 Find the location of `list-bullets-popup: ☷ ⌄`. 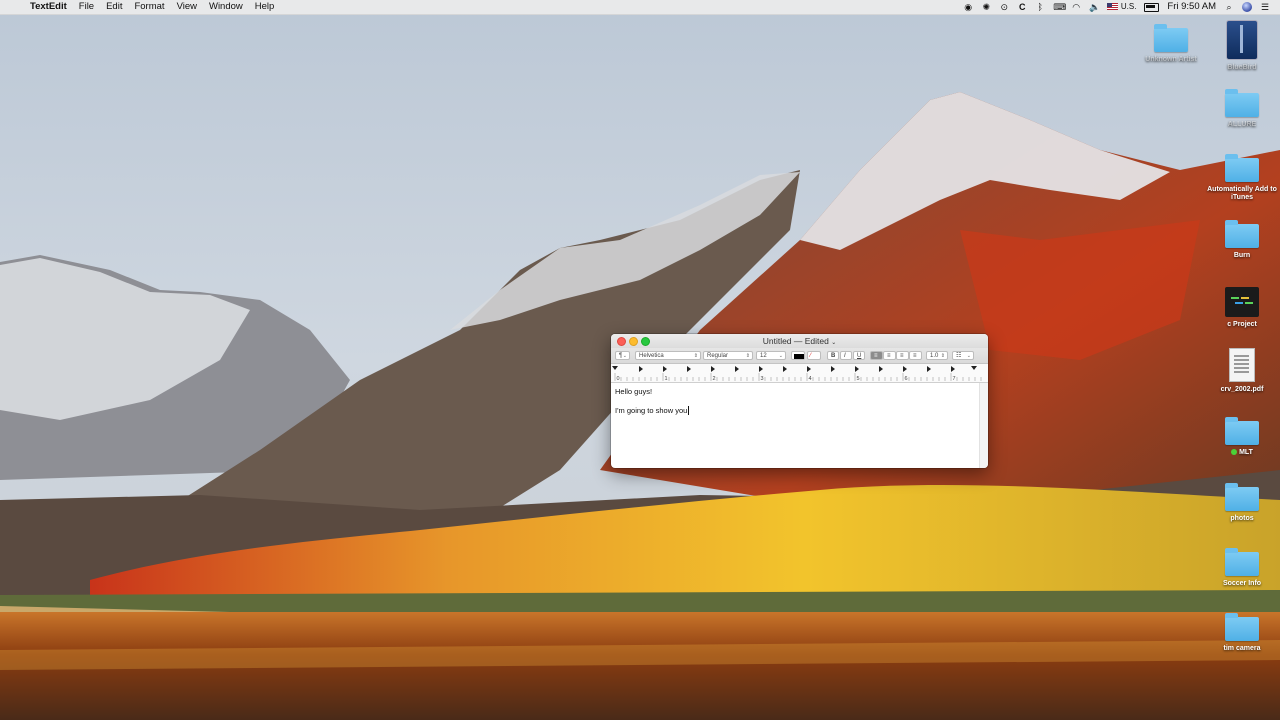

list-bullets-popup: ☷ ⌄ is located at coordinates (963, 355).